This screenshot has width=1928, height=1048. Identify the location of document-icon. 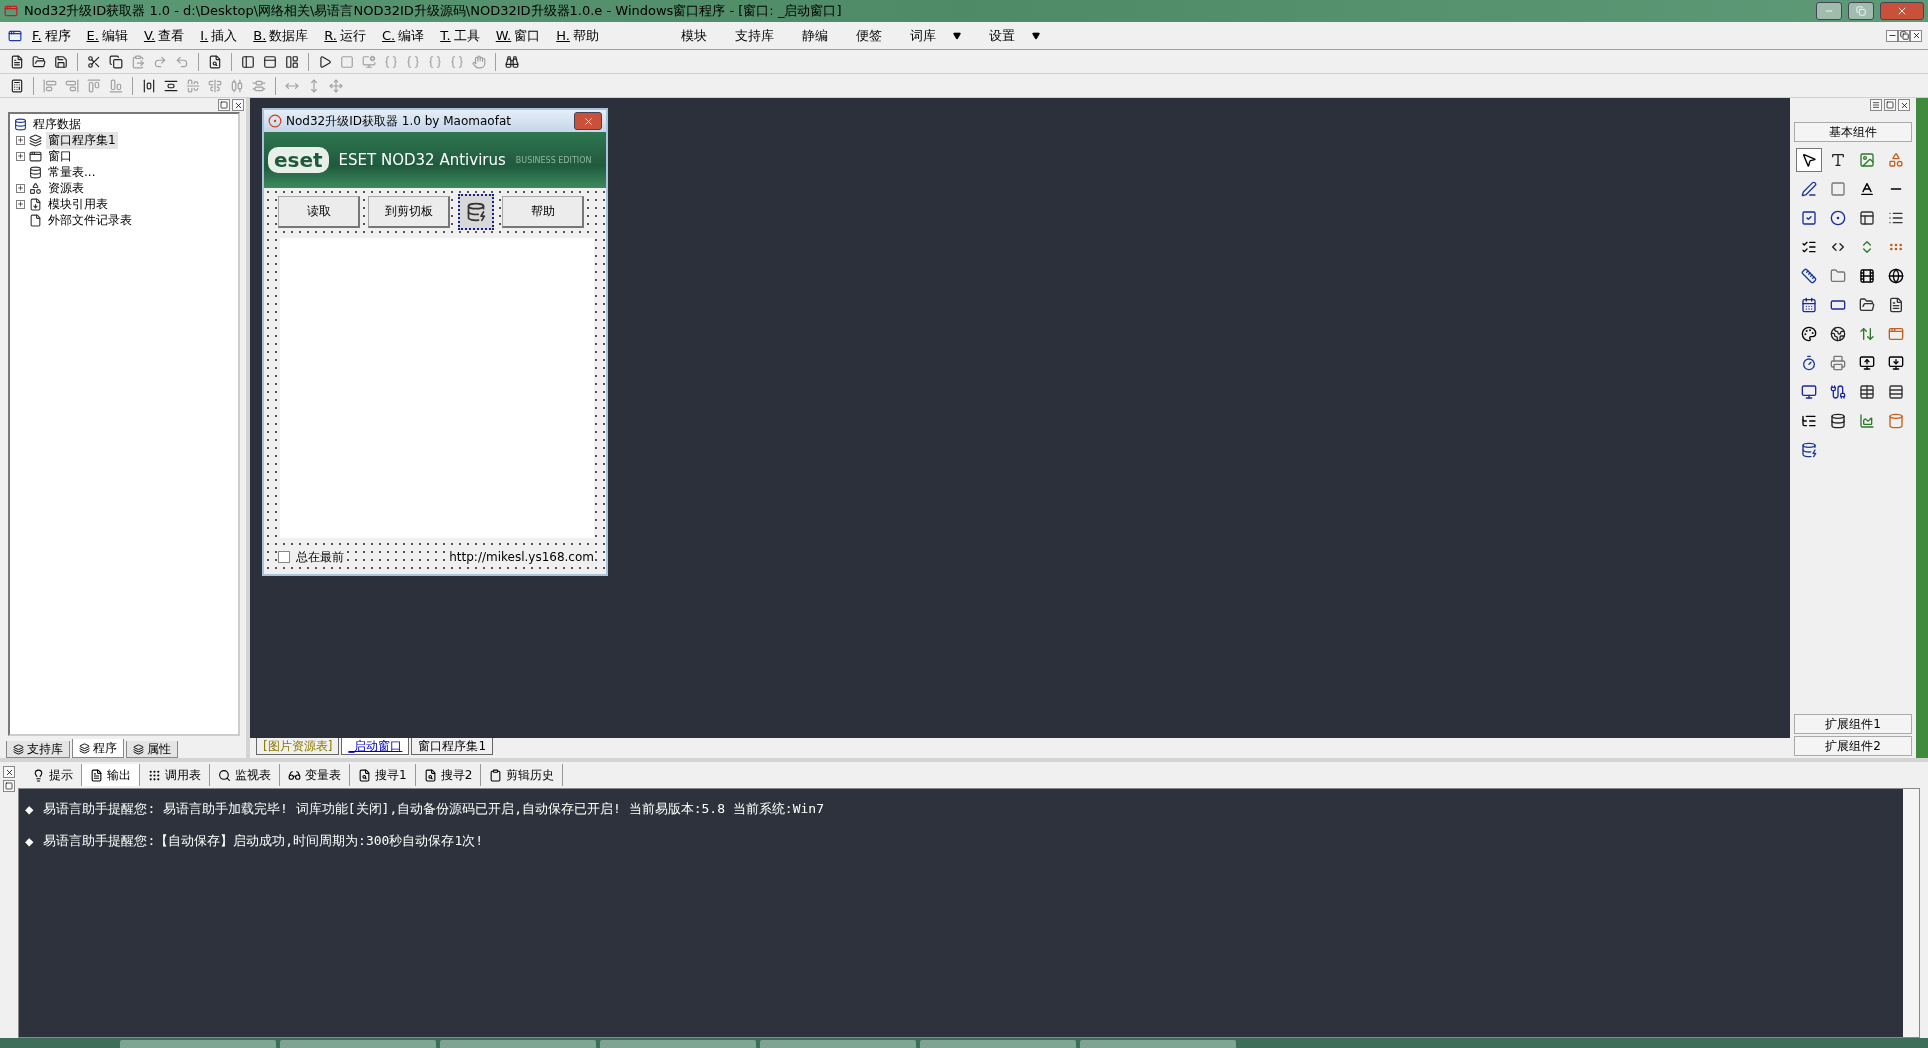
(1896, 305).